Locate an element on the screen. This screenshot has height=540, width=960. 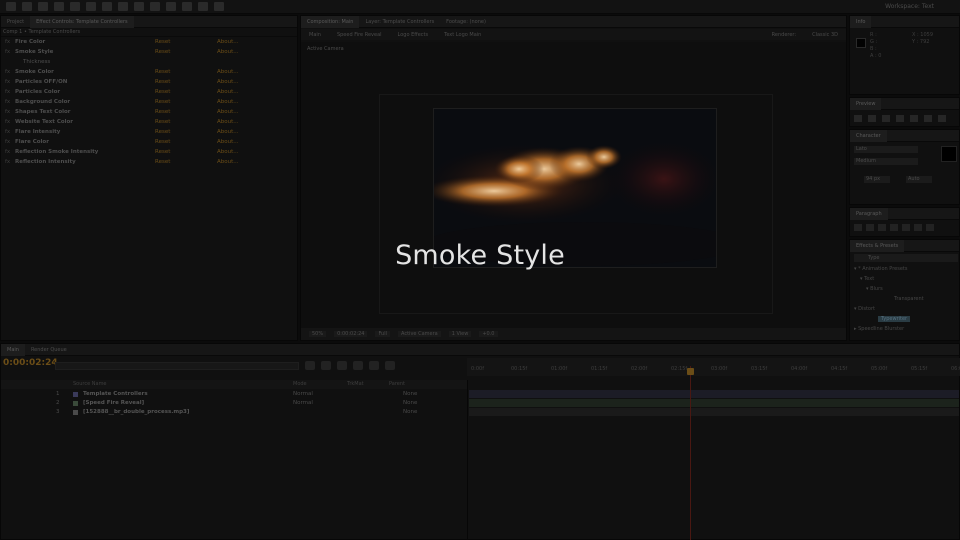
camera-tool-icon is located at coordinates (75, 6).